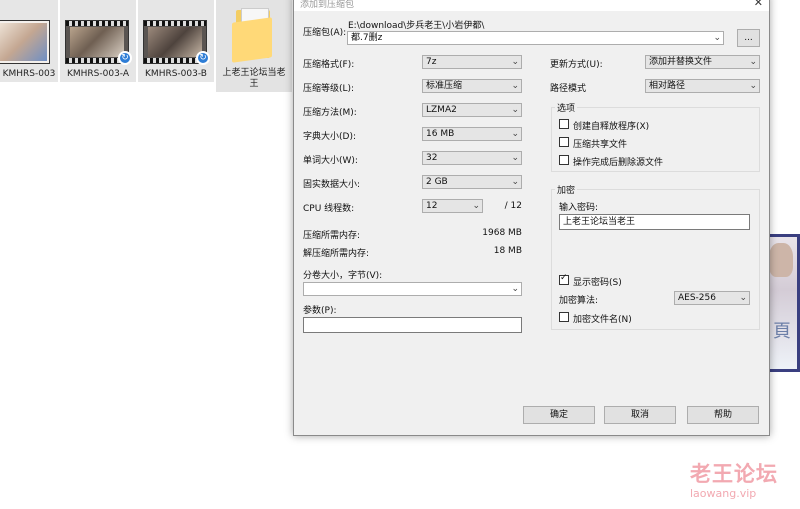 The height and width of the screenshot is (509, 800). What do you see at coordinates (472, 110) in the screenshot?
I see `method-select: LZMA2 ⌄` at bounding box center [472, 110].